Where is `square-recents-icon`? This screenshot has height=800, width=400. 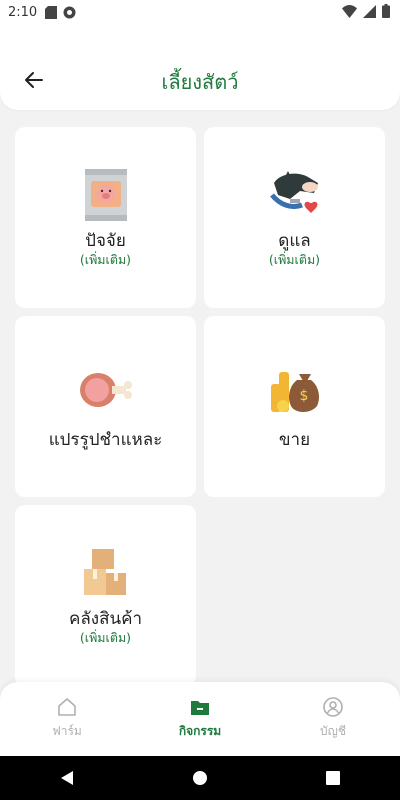
square-recents-icon is located at coordinates (333, 778).